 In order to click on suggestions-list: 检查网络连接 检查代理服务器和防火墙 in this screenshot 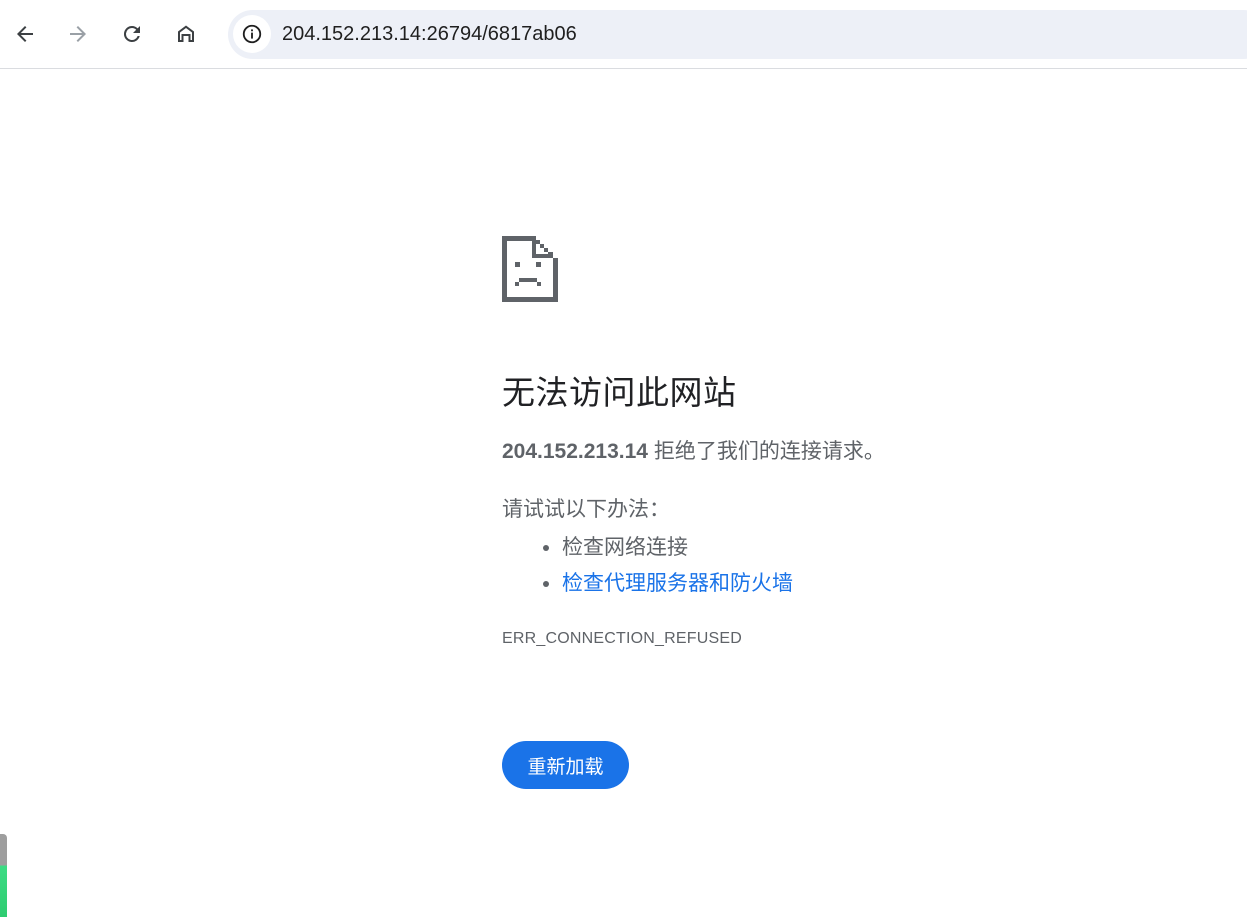, I will do `click(812, 566)`.